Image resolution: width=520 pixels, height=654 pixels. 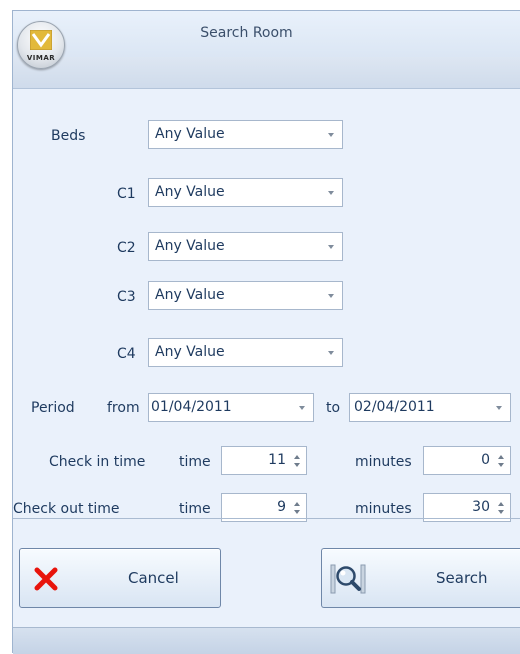 I want to click on period-from-date-picker: 01/04/2011, so click(x=231, y=407).